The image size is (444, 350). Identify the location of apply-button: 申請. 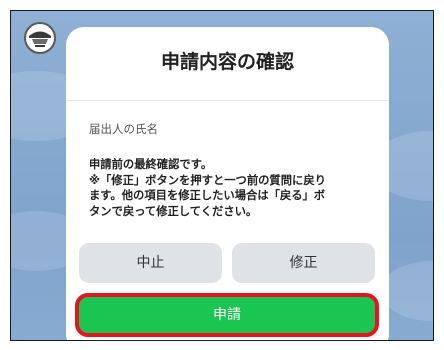
(227, 315).